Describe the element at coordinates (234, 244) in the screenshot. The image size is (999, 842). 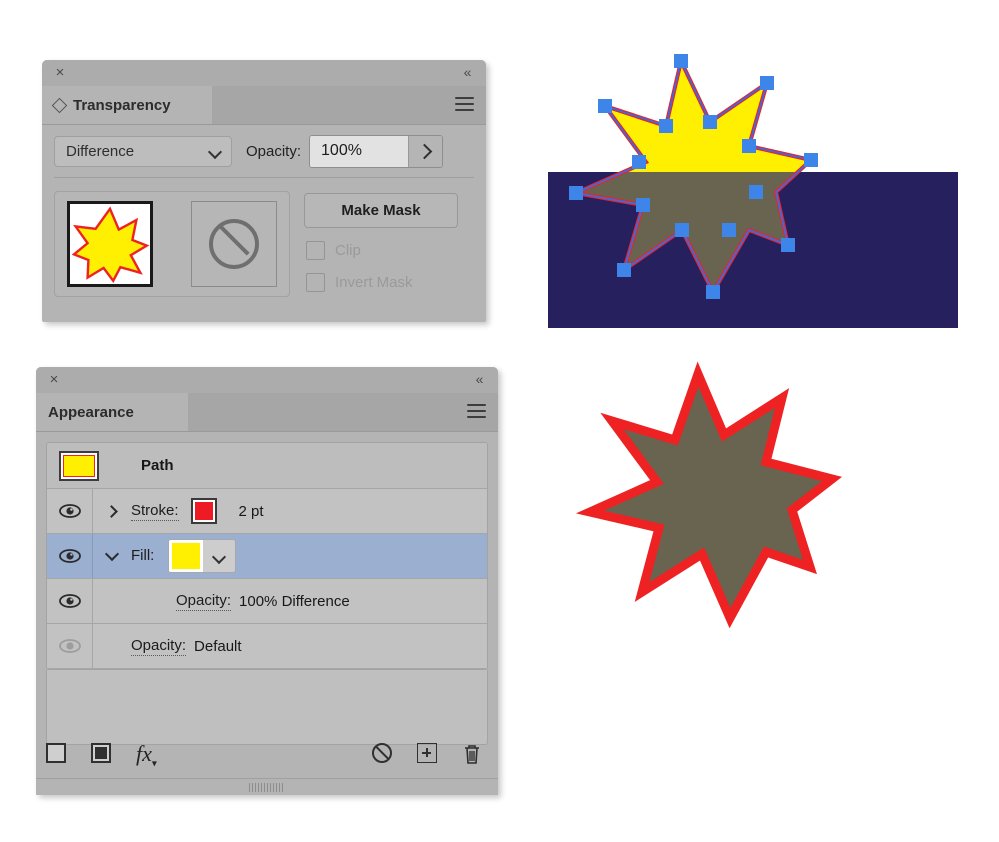
I see `mask-thumbnail` at that location.